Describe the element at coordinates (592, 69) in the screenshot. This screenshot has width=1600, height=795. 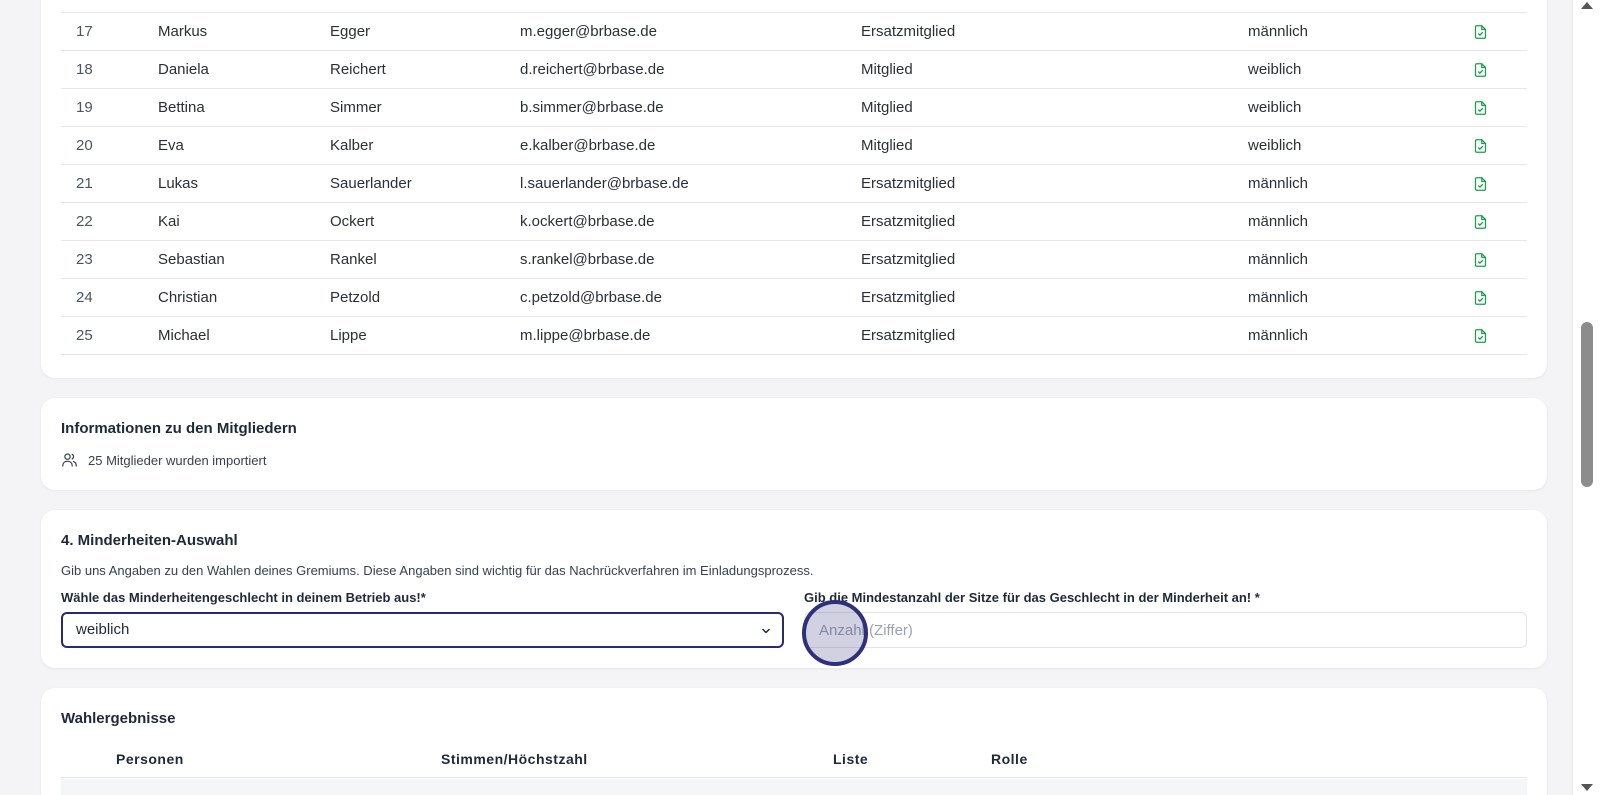
I see `cell-email: d.reichert@brbase.de` at that location.